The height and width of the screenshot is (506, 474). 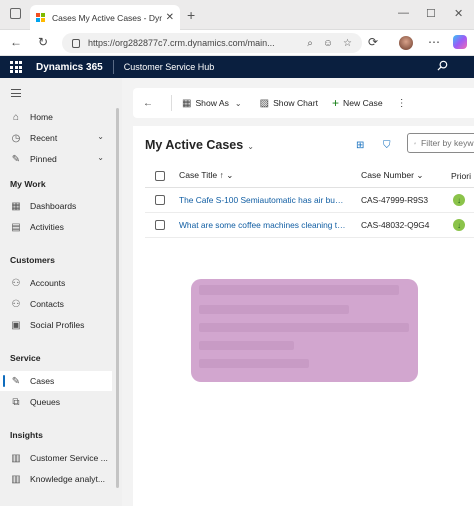 I want to click on sidebar-item-activities: ▤ Activities, so click(x=56, y=227).